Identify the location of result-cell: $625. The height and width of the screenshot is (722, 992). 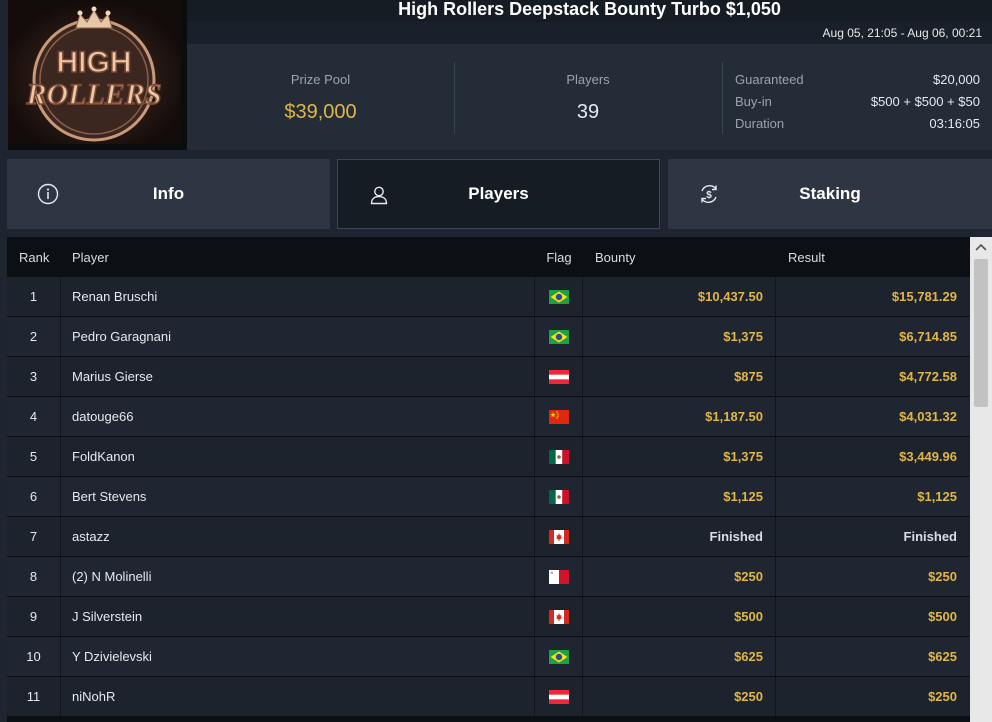
(942, 656).